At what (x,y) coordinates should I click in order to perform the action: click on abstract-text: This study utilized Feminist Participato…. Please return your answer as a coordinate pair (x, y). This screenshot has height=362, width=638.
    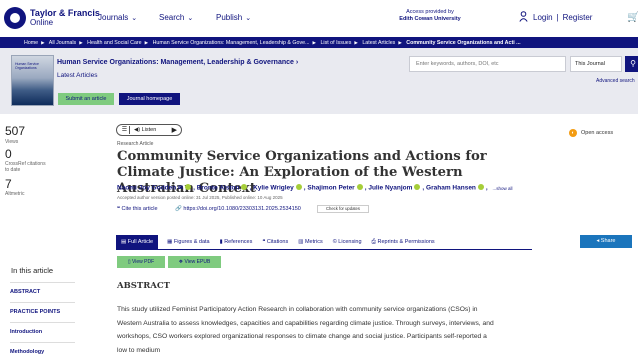
    Looking at the image, I should click on (305, 330).